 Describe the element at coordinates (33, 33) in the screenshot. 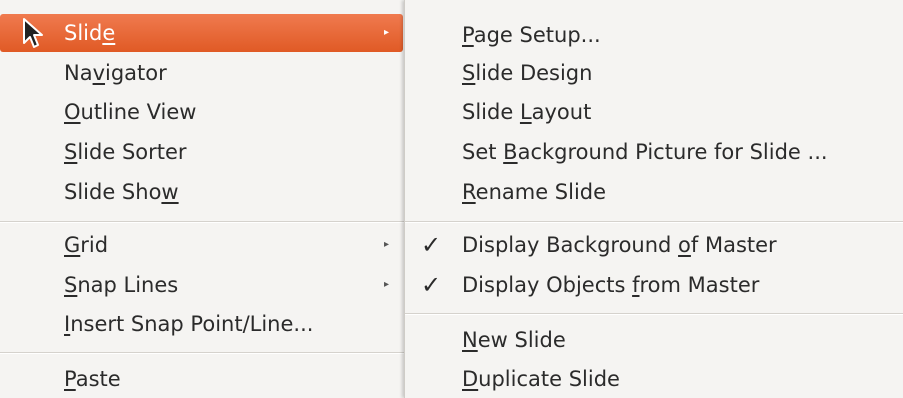

I see `mouse-pointer-icon` at that location.